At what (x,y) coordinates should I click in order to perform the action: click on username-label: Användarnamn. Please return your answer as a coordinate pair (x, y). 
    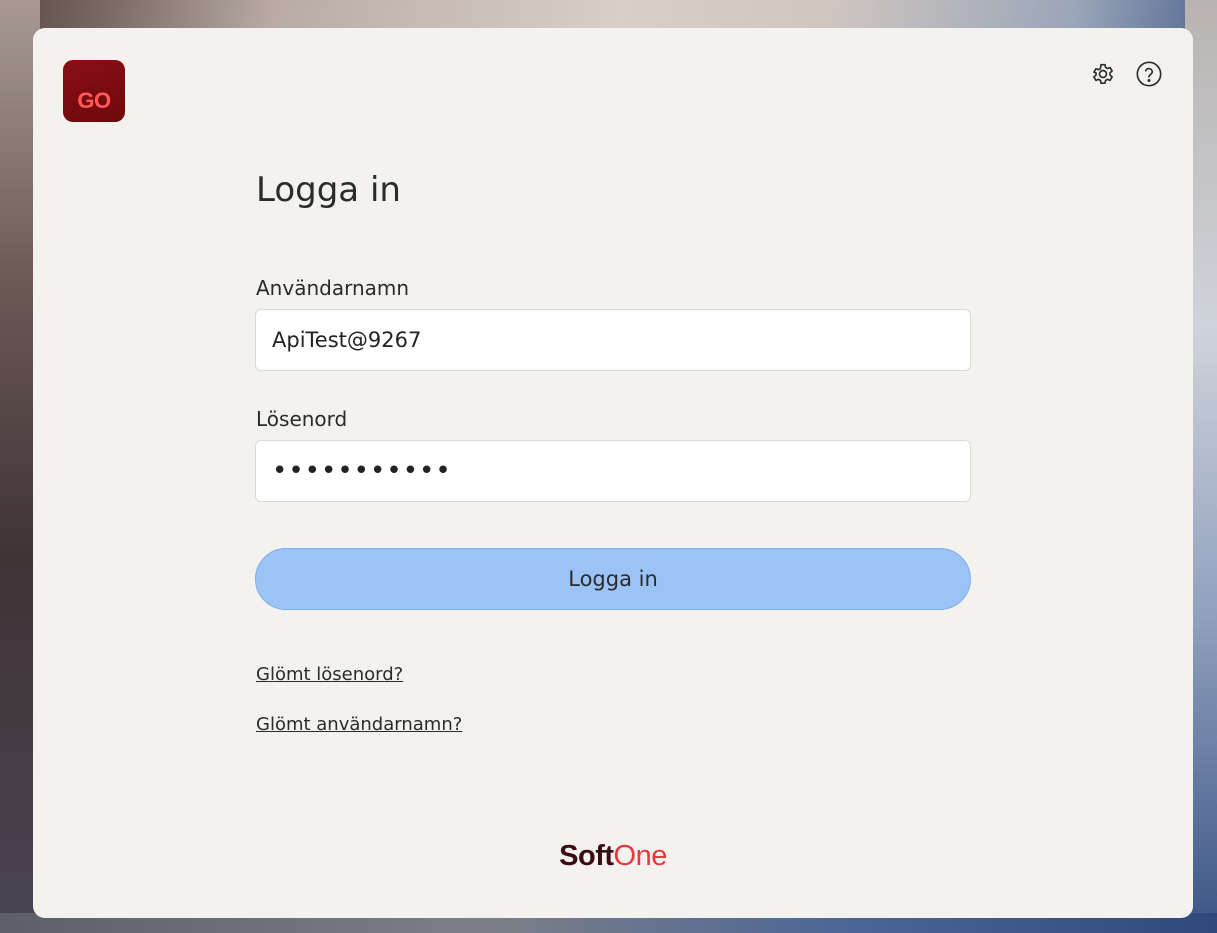
    Looking at the image, I should click on (333, 288).